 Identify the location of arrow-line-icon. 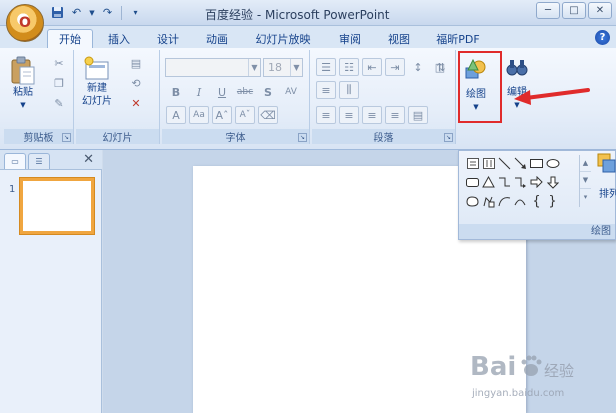
(520, 163).